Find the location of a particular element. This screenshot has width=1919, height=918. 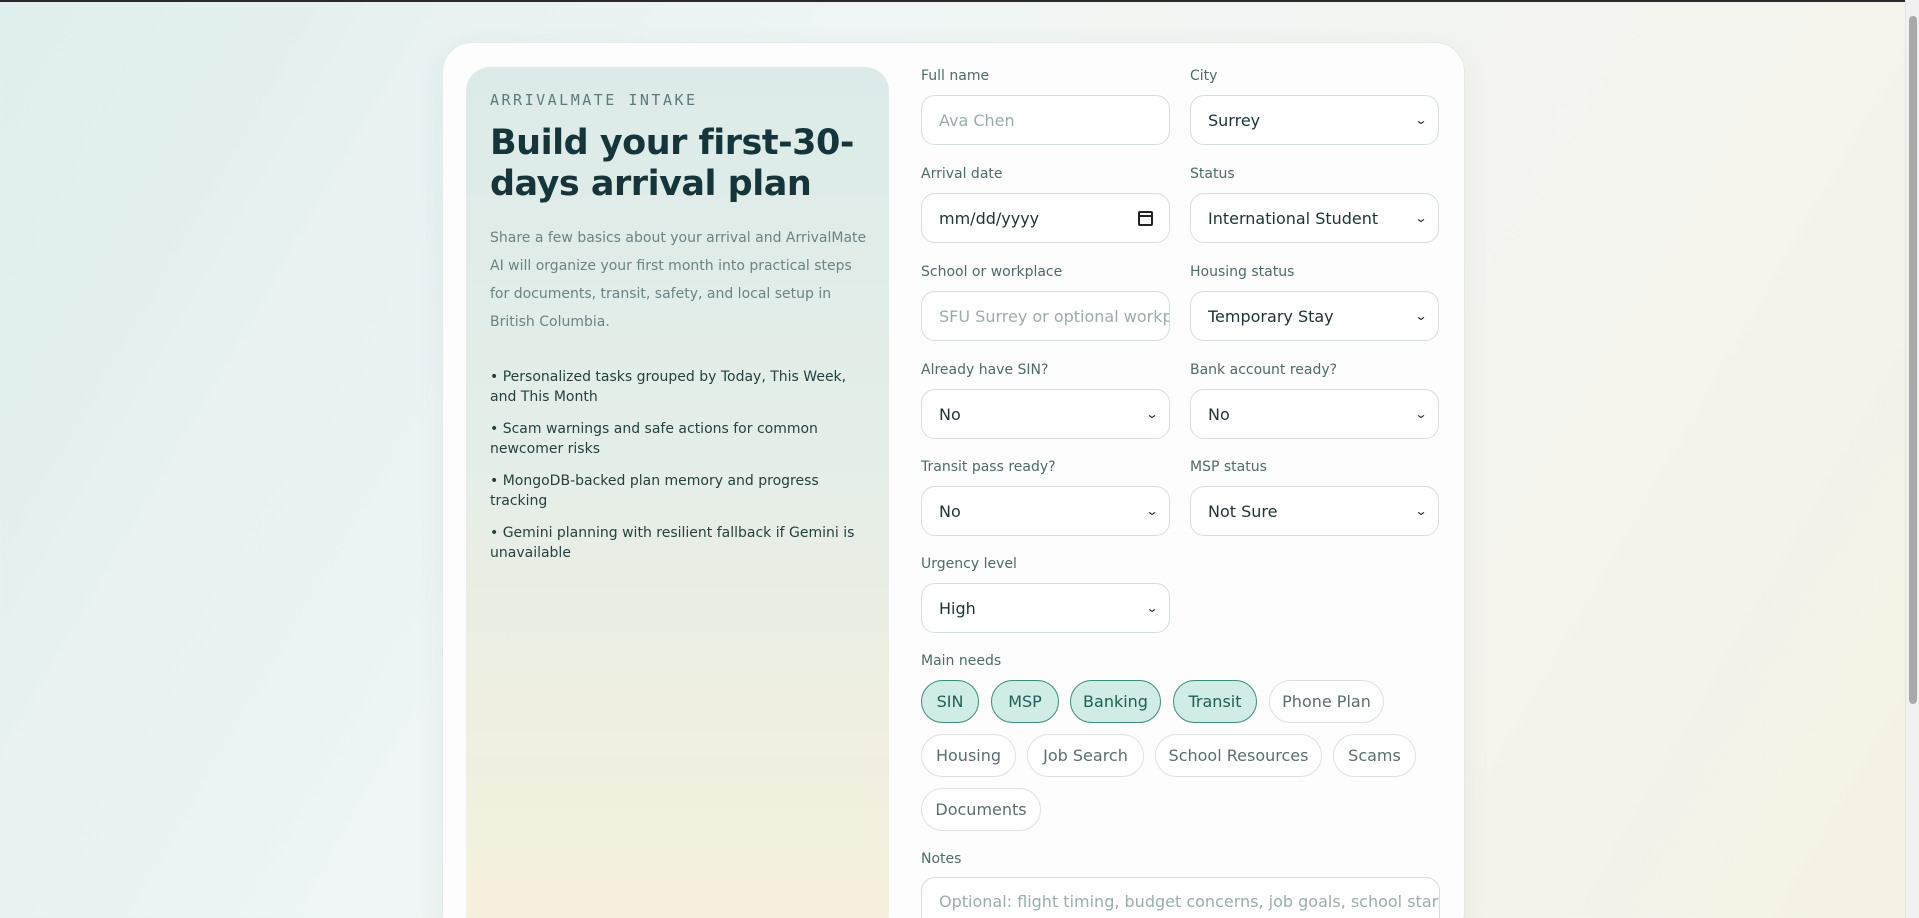

full-name-input: Ava Chen is located at coordinates (1045, 120).